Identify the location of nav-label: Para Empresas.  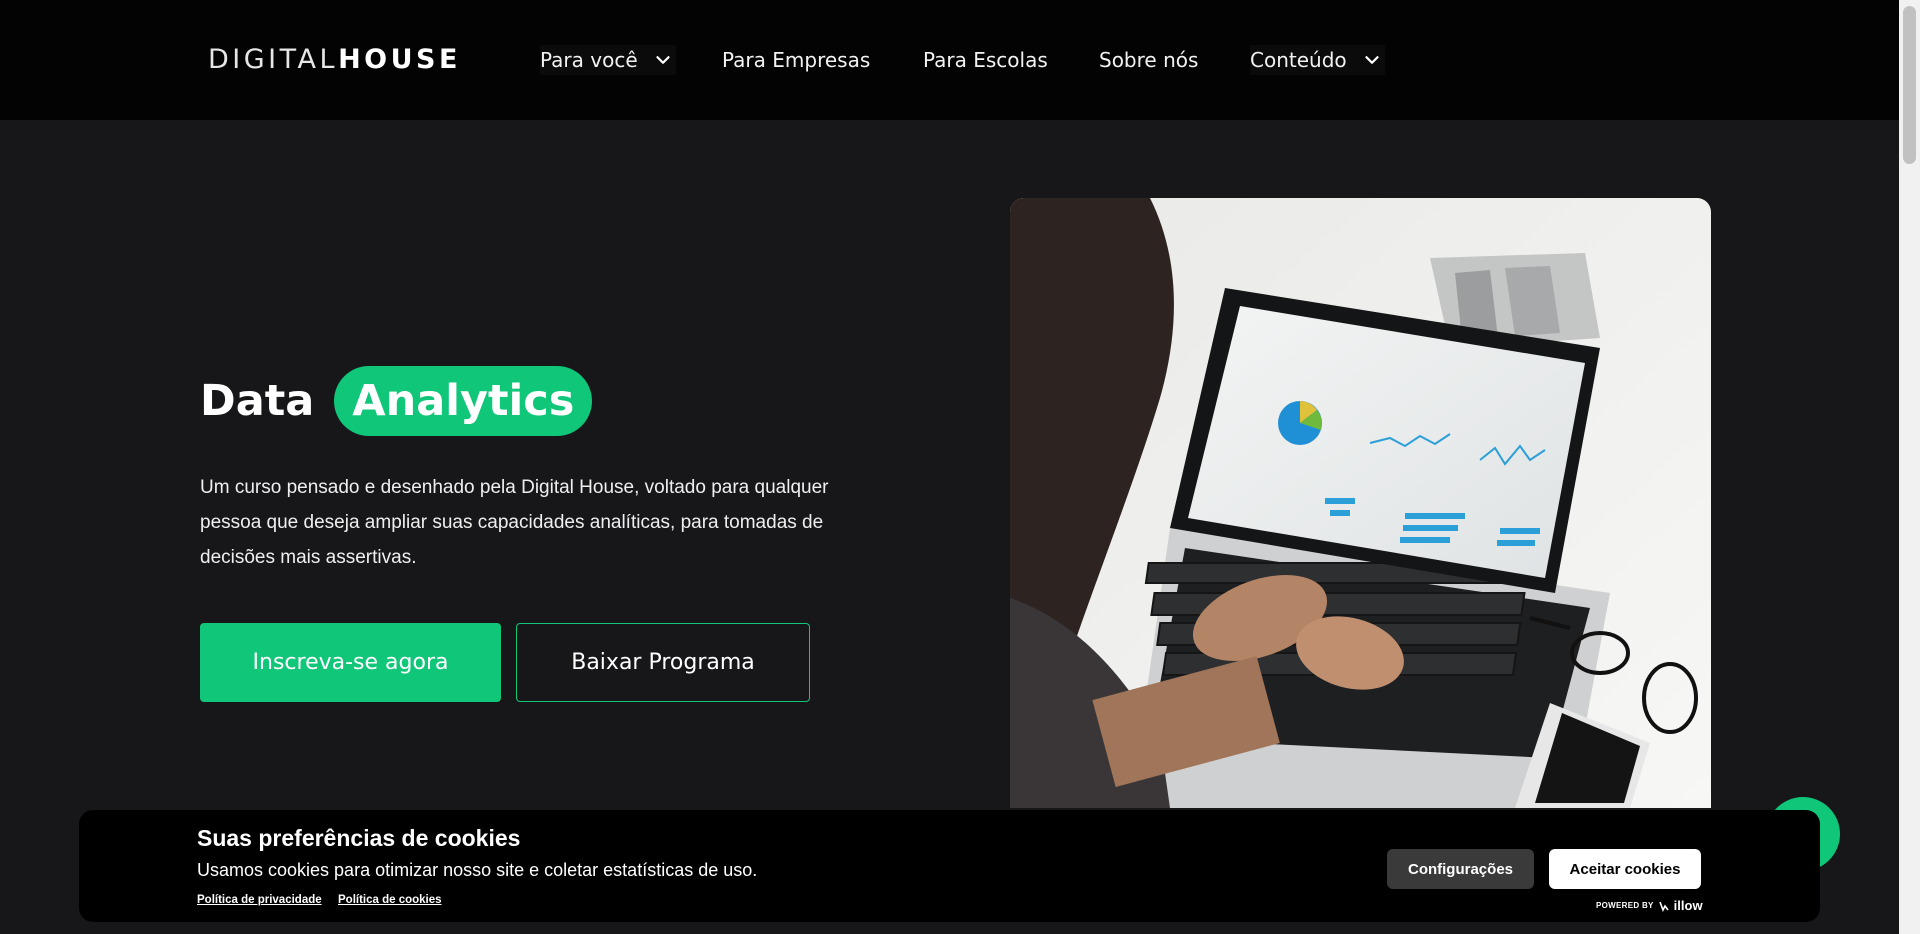
(796, 60).